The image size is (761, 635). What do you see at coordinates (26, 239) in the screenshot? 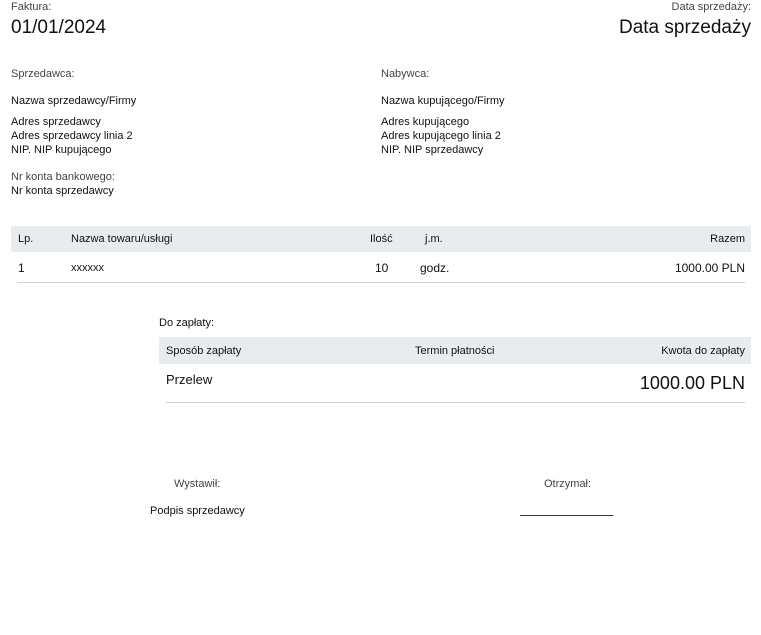
I see `items-header-lp: Lp.` at bounding box center [26, 239].